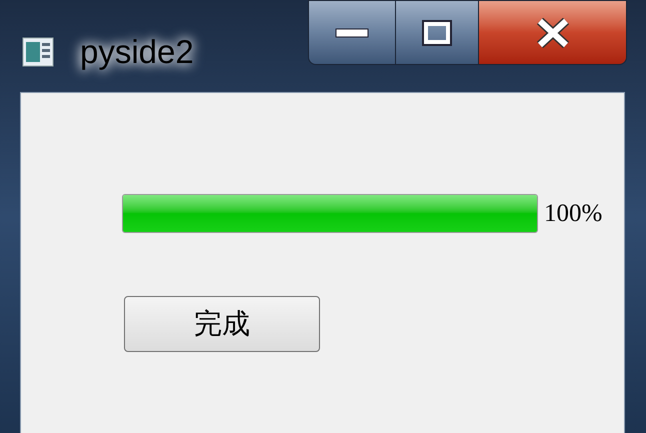 Image resolution: width=646 pixels, height=433 pixels. What do you see at coordinates (137, 51) in the screenshot?
I see `window-title: pyside2` at bounding box center [137, 51].